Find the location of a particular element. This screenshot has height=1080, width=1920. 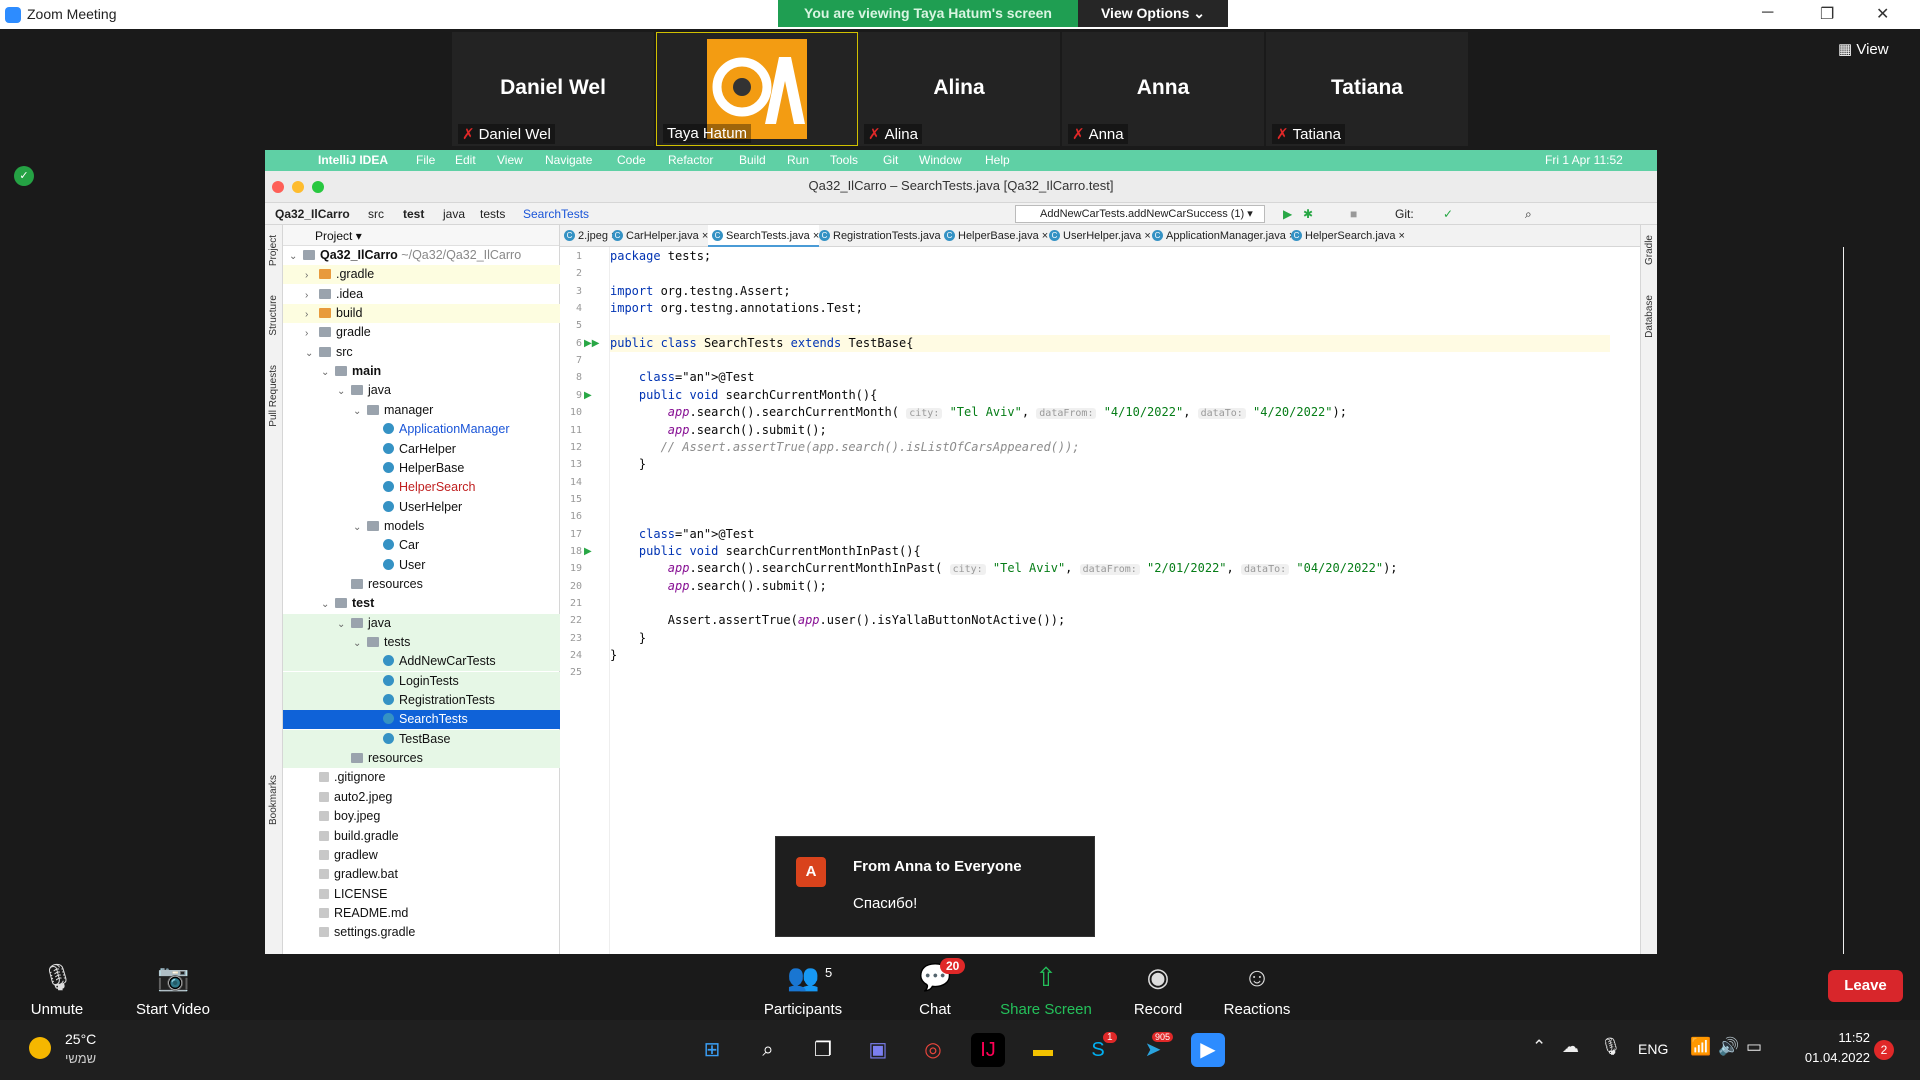

editor-tab: CarHelper.java × is located at coordinates (658, 236).